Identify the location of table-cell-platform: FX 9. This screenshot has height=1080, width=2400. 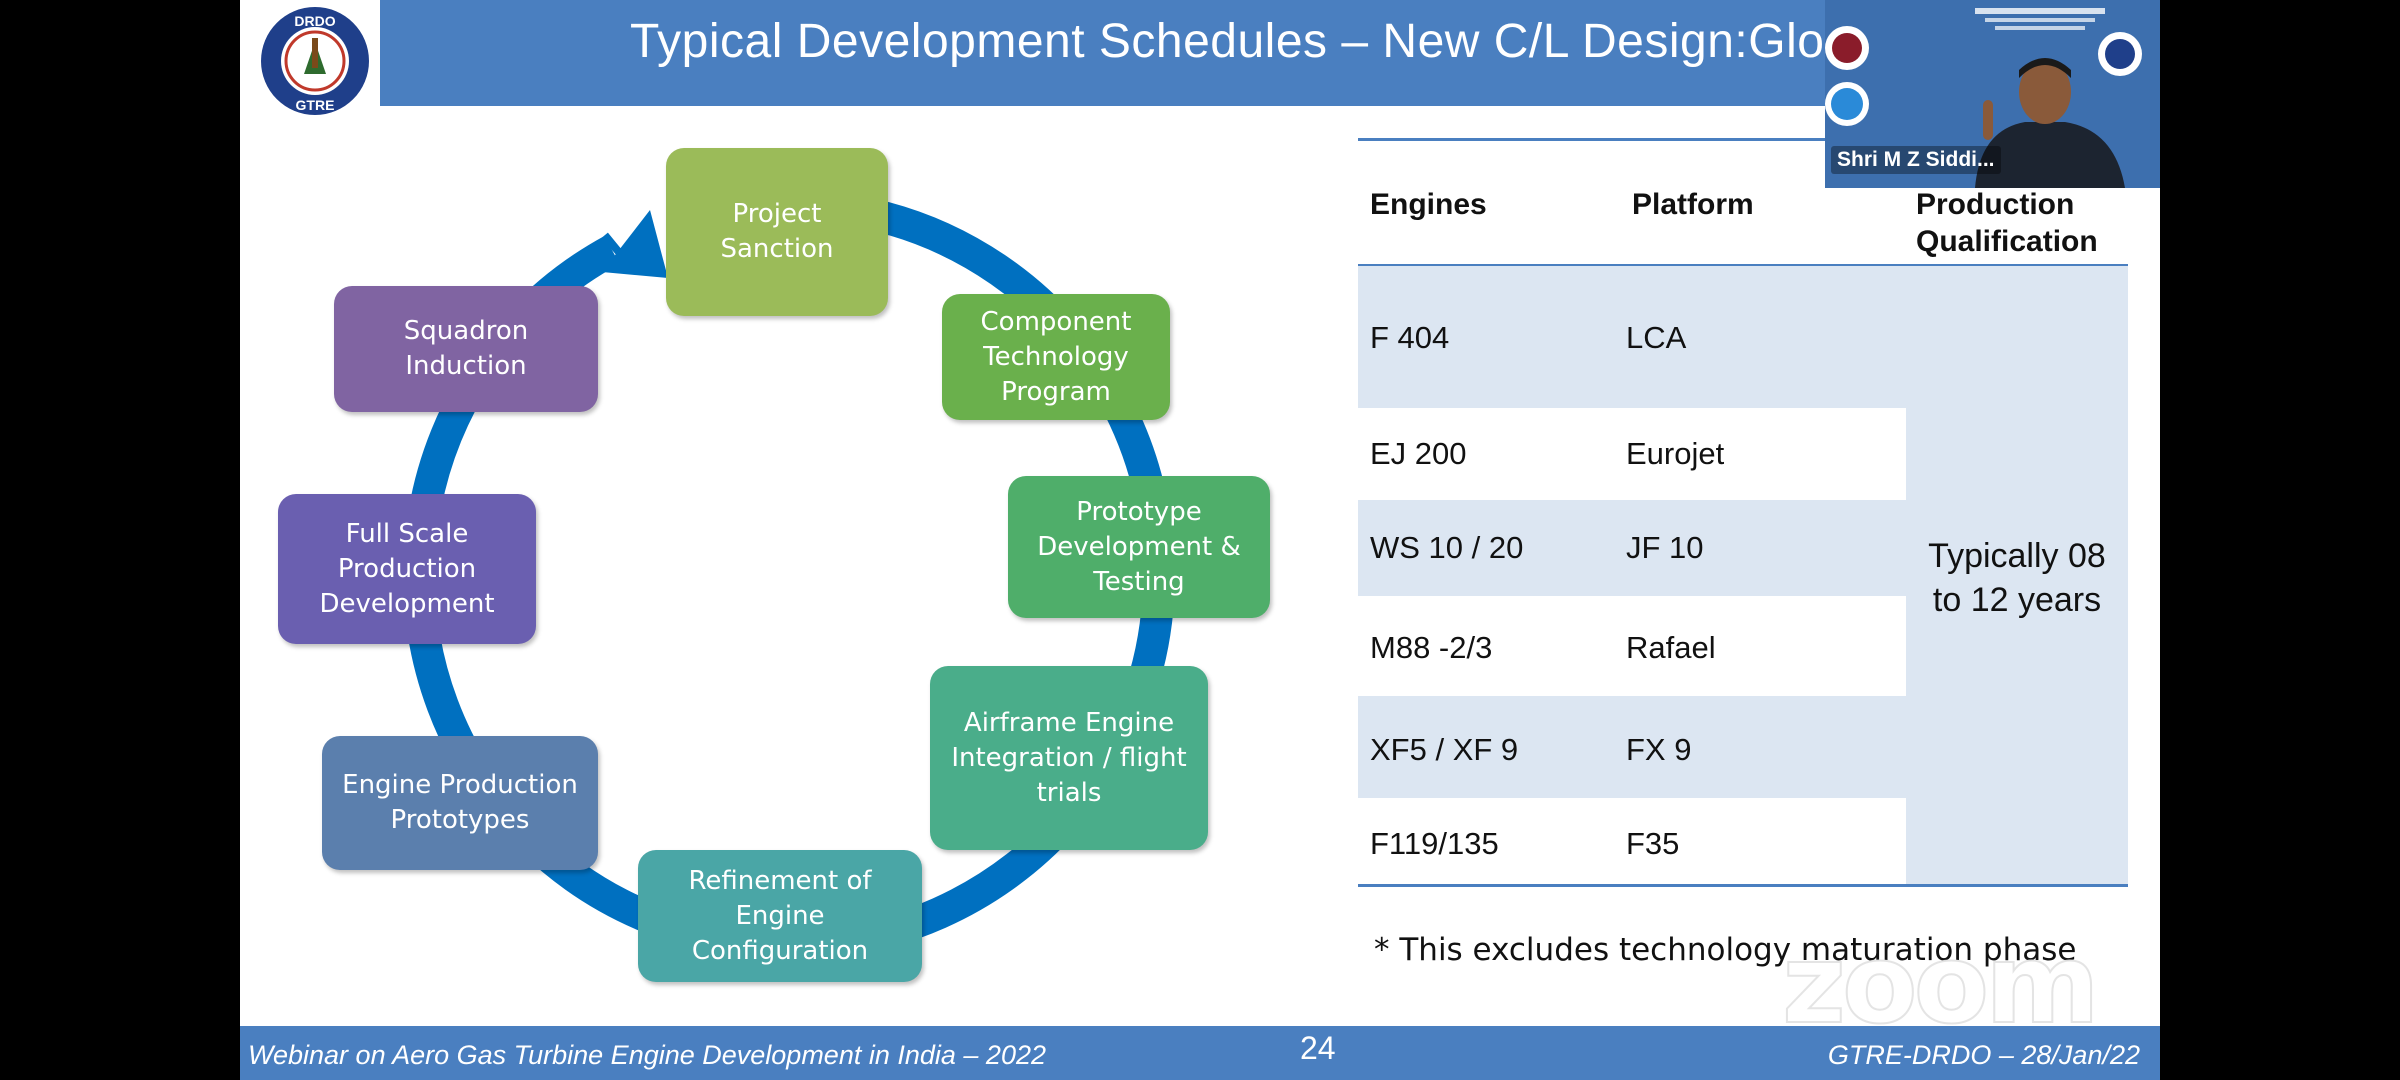
(1659, 749).